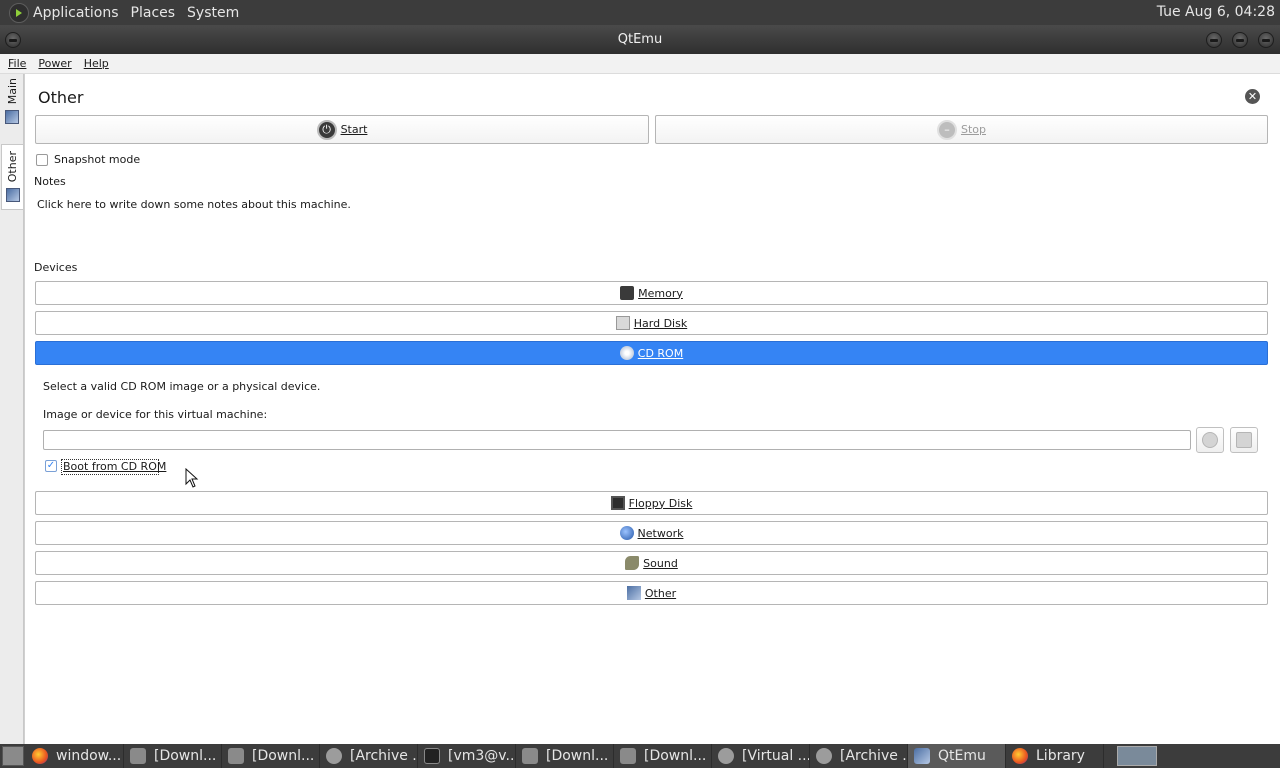 The width and height of the screenshot is (1280, 768). I want to click on tab-main-label: Main, so click(12, 91).